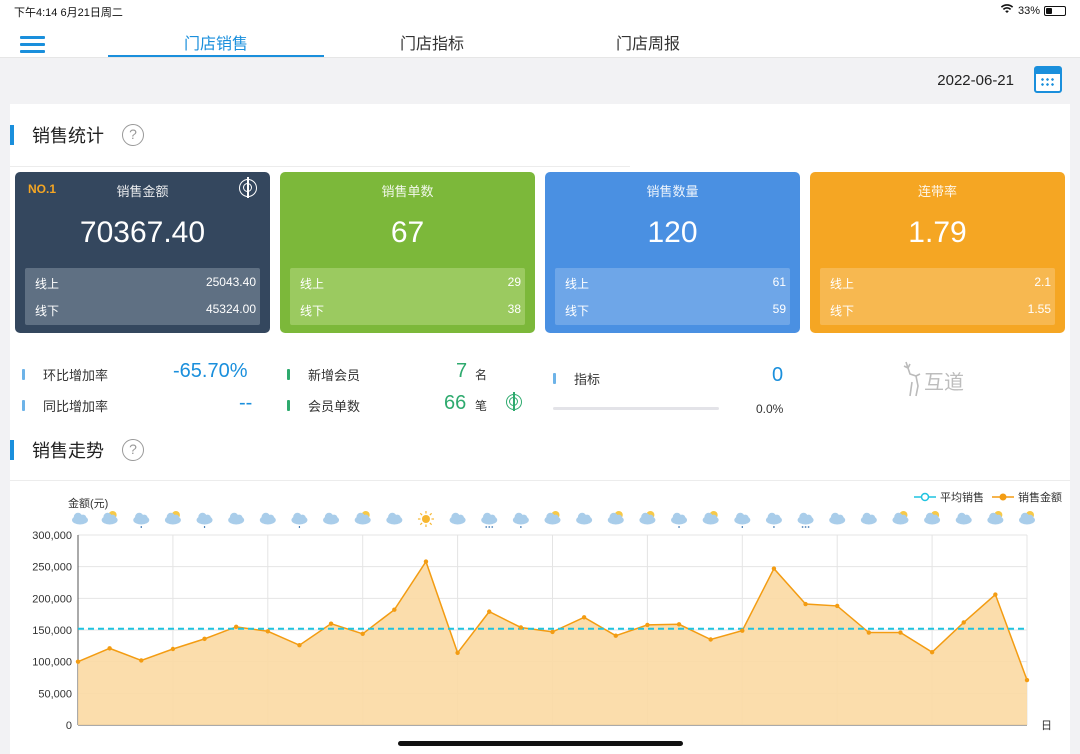 Image resolution: width=1080 pixels, height=754 pixels. Describe the element at coordinates (32, 45) in the screenshot. I see `menu-icon` at that location.